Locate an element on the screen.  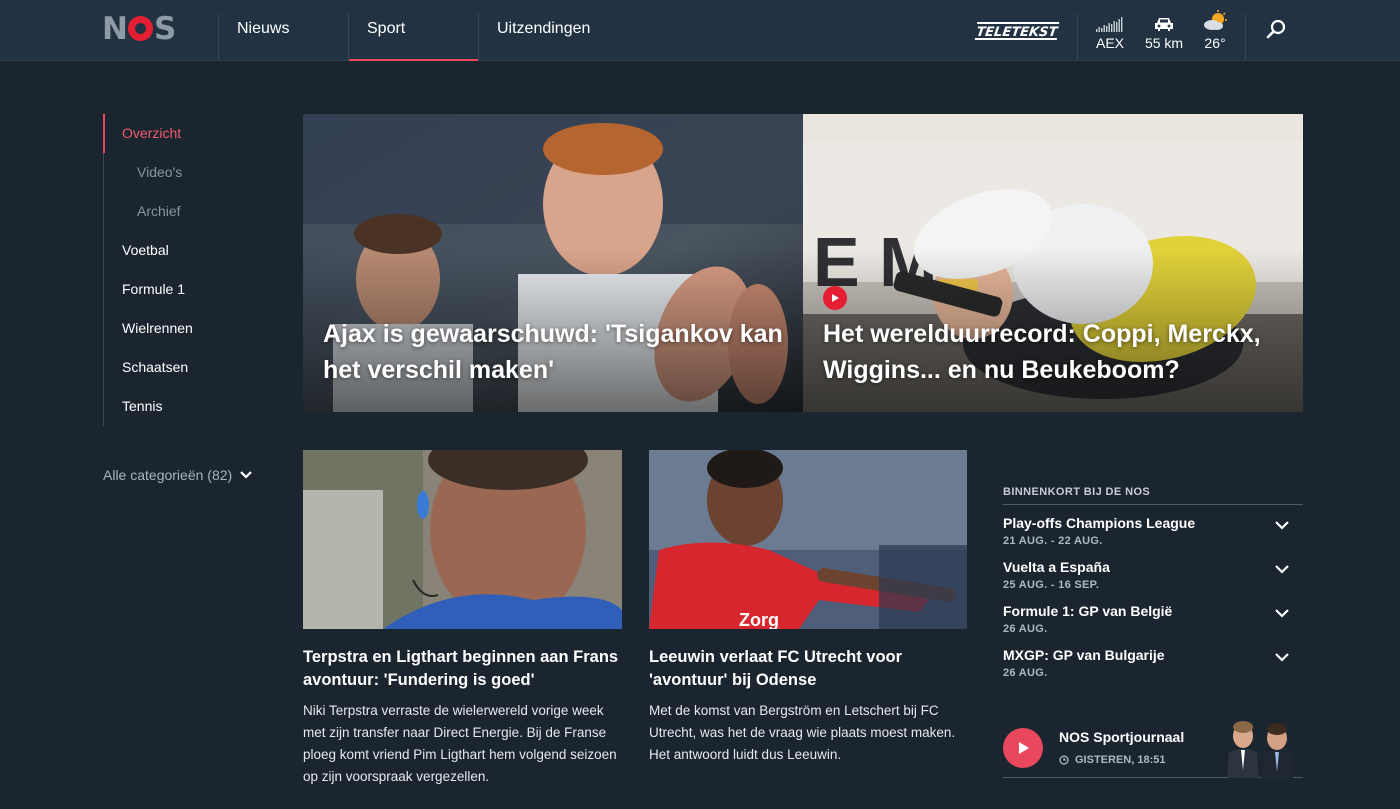
side-nav-line is located at coordinates (103, 270).